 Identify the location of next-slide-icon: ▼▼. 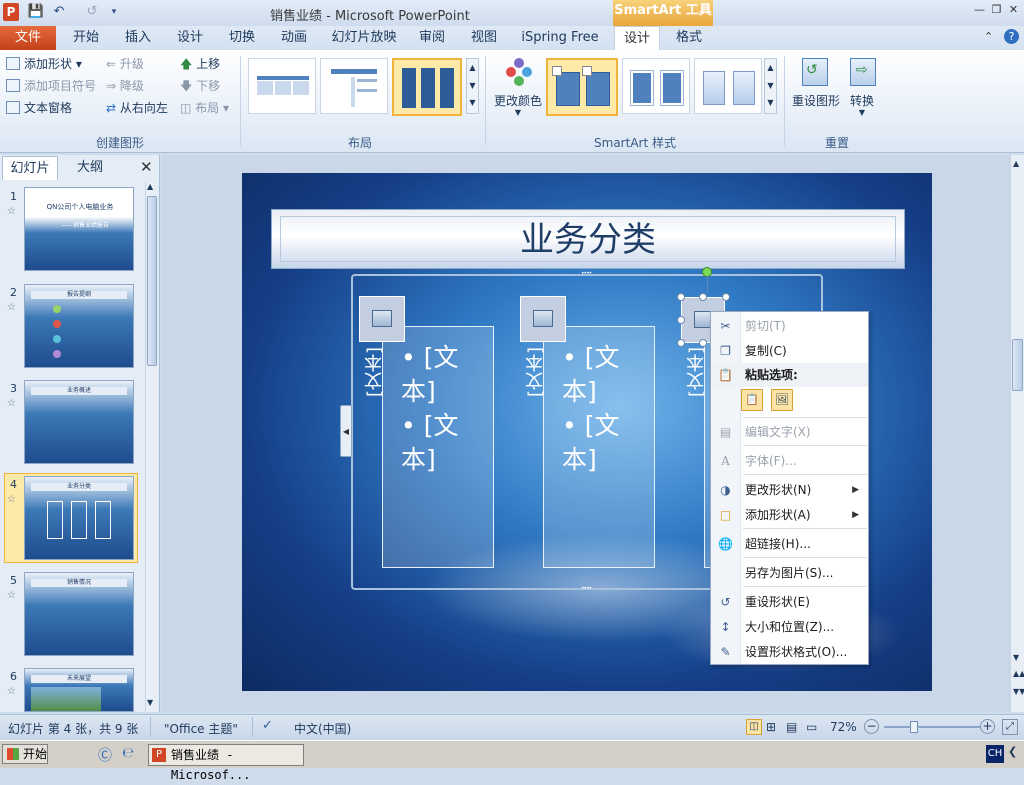
(1018, 691).